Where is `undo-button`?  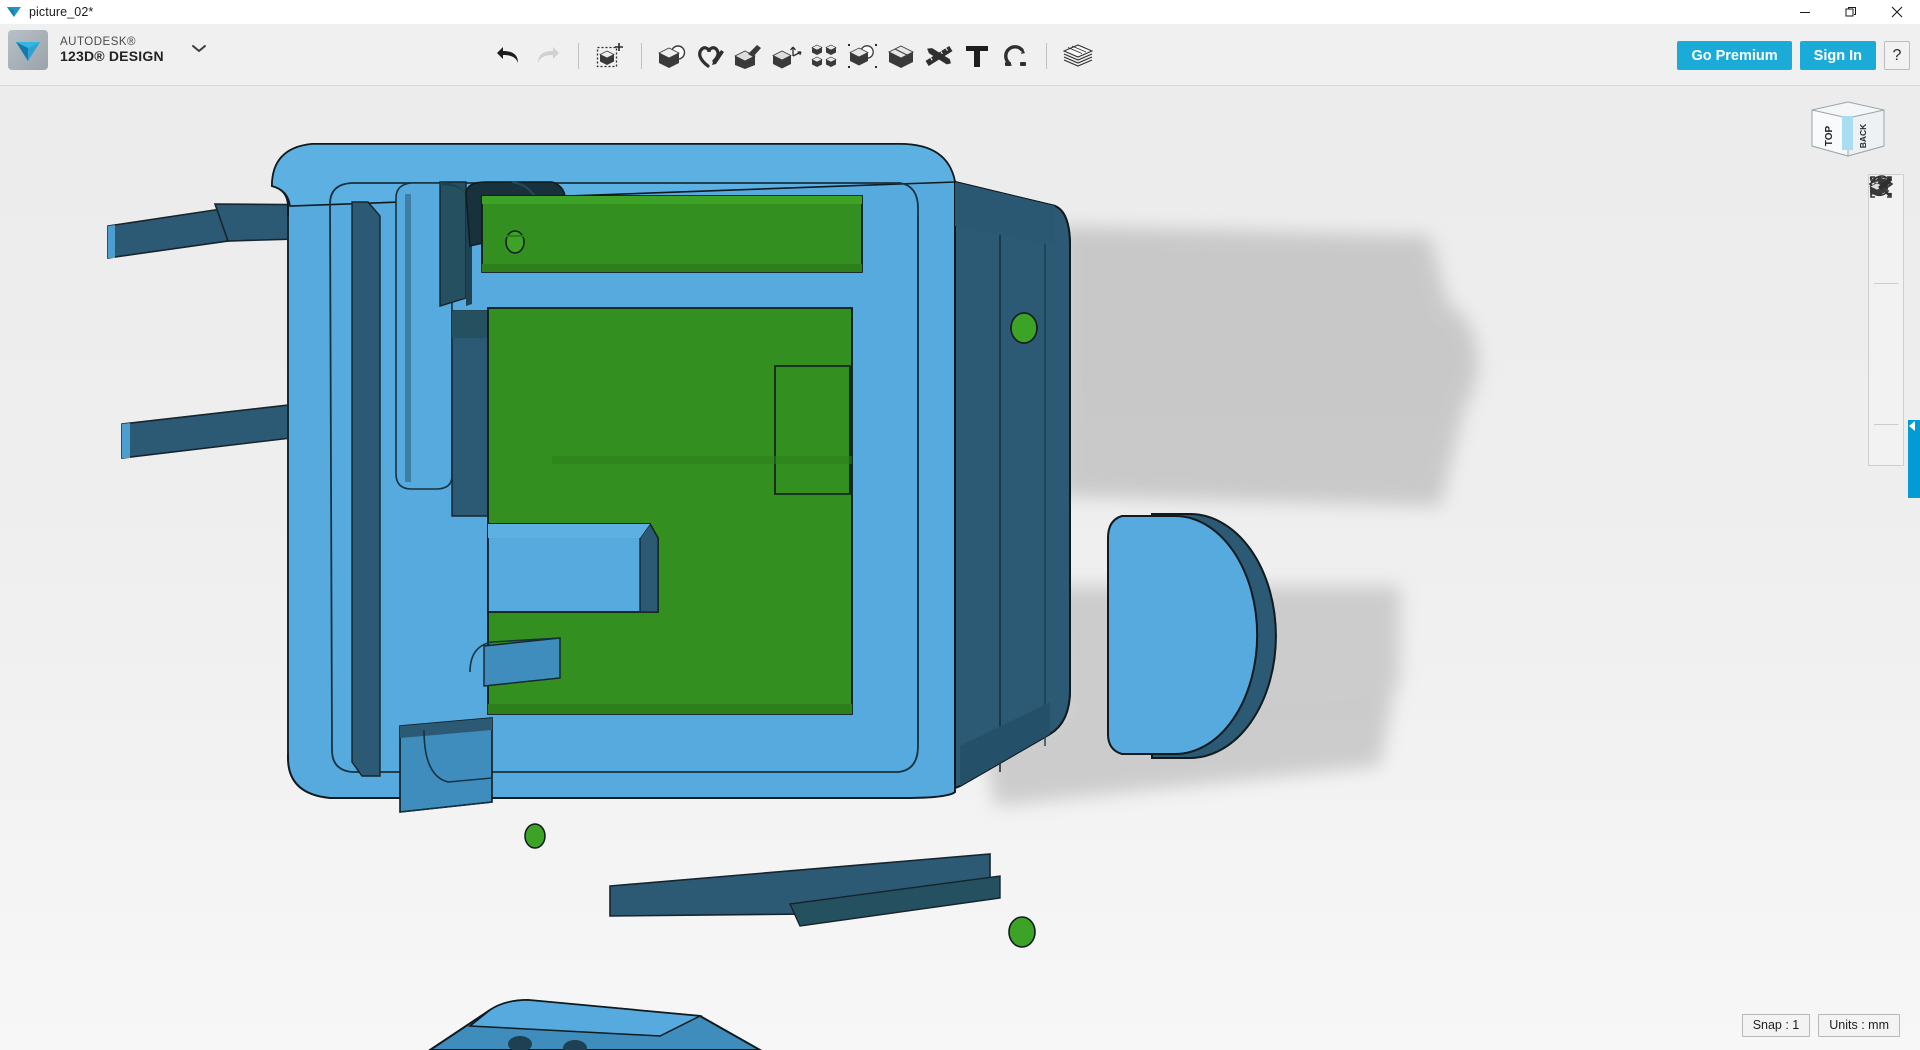
undo-button is located at coordinates (509, 56).